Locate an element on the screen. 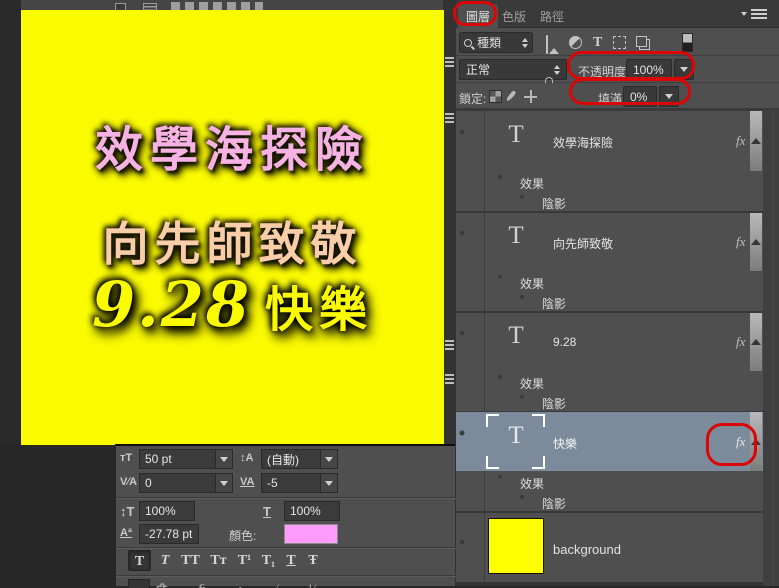  lock-label: 鎖定: is located at coordinates (473, 99).